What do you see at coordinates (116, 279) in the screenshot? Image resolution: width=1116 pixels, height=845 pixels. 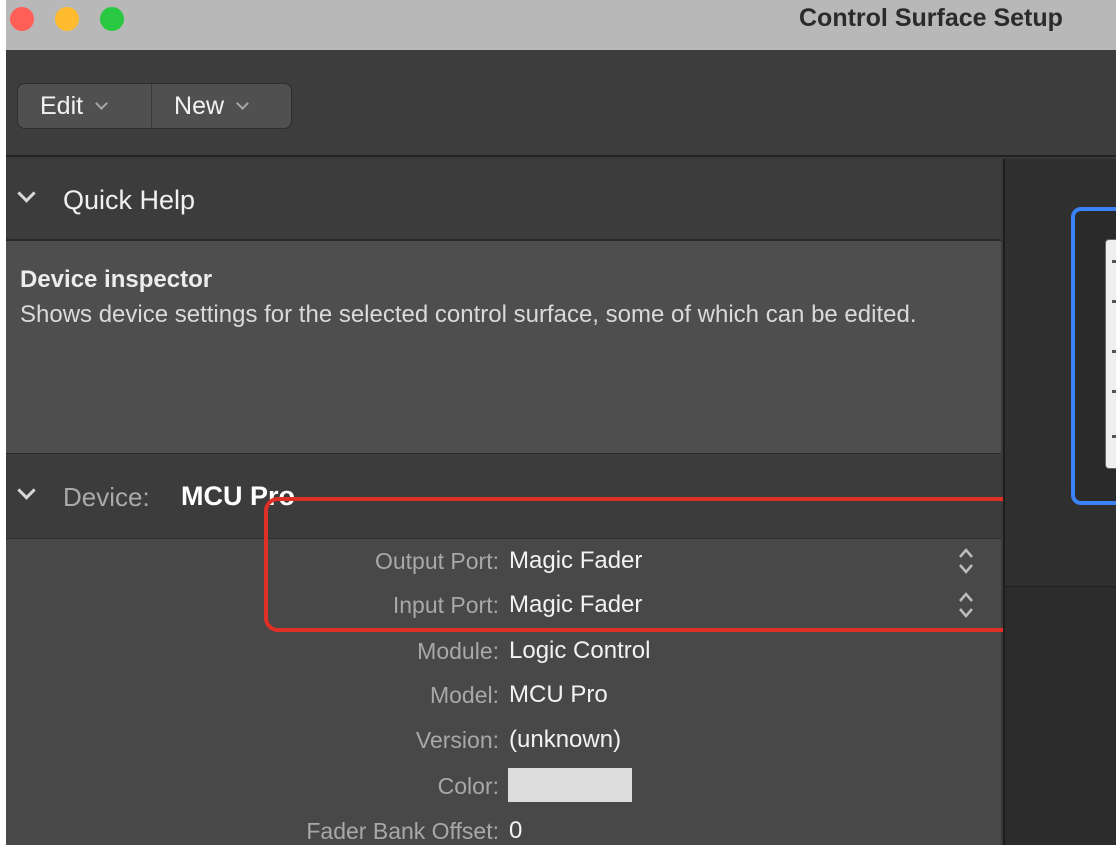 I see `help-heading: Device inspector` at bounding box center [116, 279].